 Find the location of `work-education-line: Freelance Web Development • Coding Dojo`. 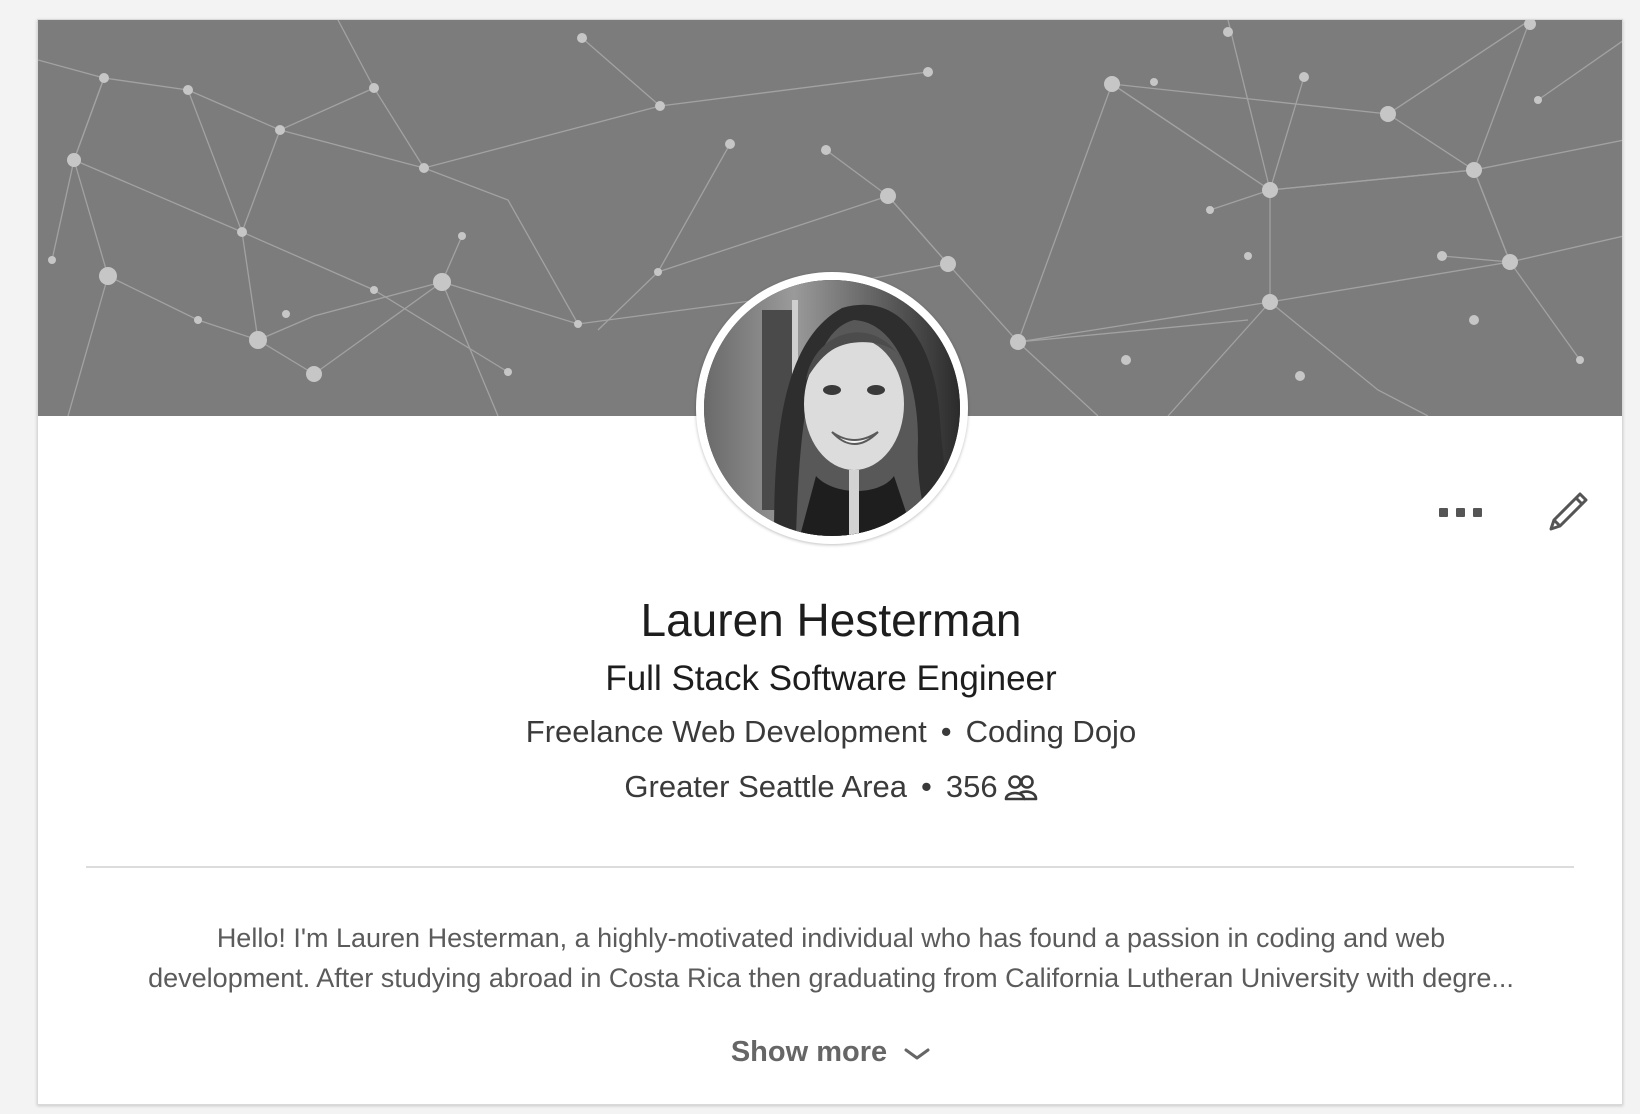

work-education-line: Freelance Web Development • Coding Dojo is located at coordinates (830, 732).